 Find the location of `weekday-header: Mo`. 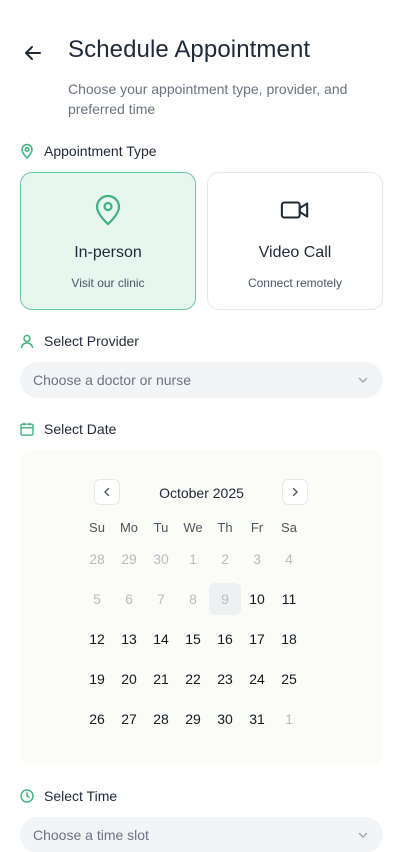

weekday-header: Mo is located at coordinates (129, 527).